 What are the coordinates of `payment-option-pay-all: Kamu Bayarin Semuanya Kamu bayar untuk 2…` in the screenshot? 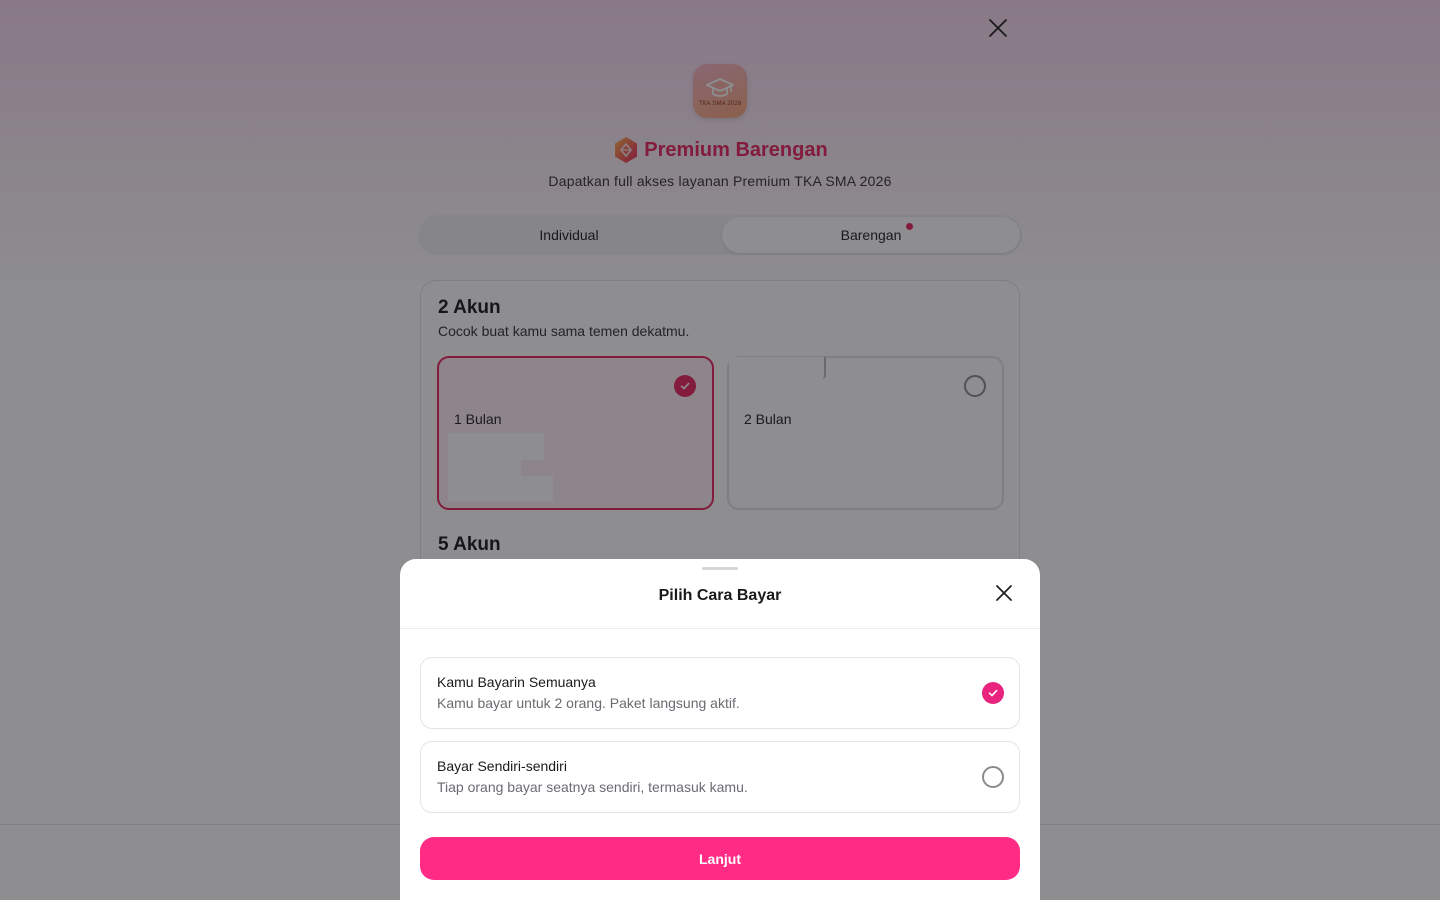 It's located at (720, 693).